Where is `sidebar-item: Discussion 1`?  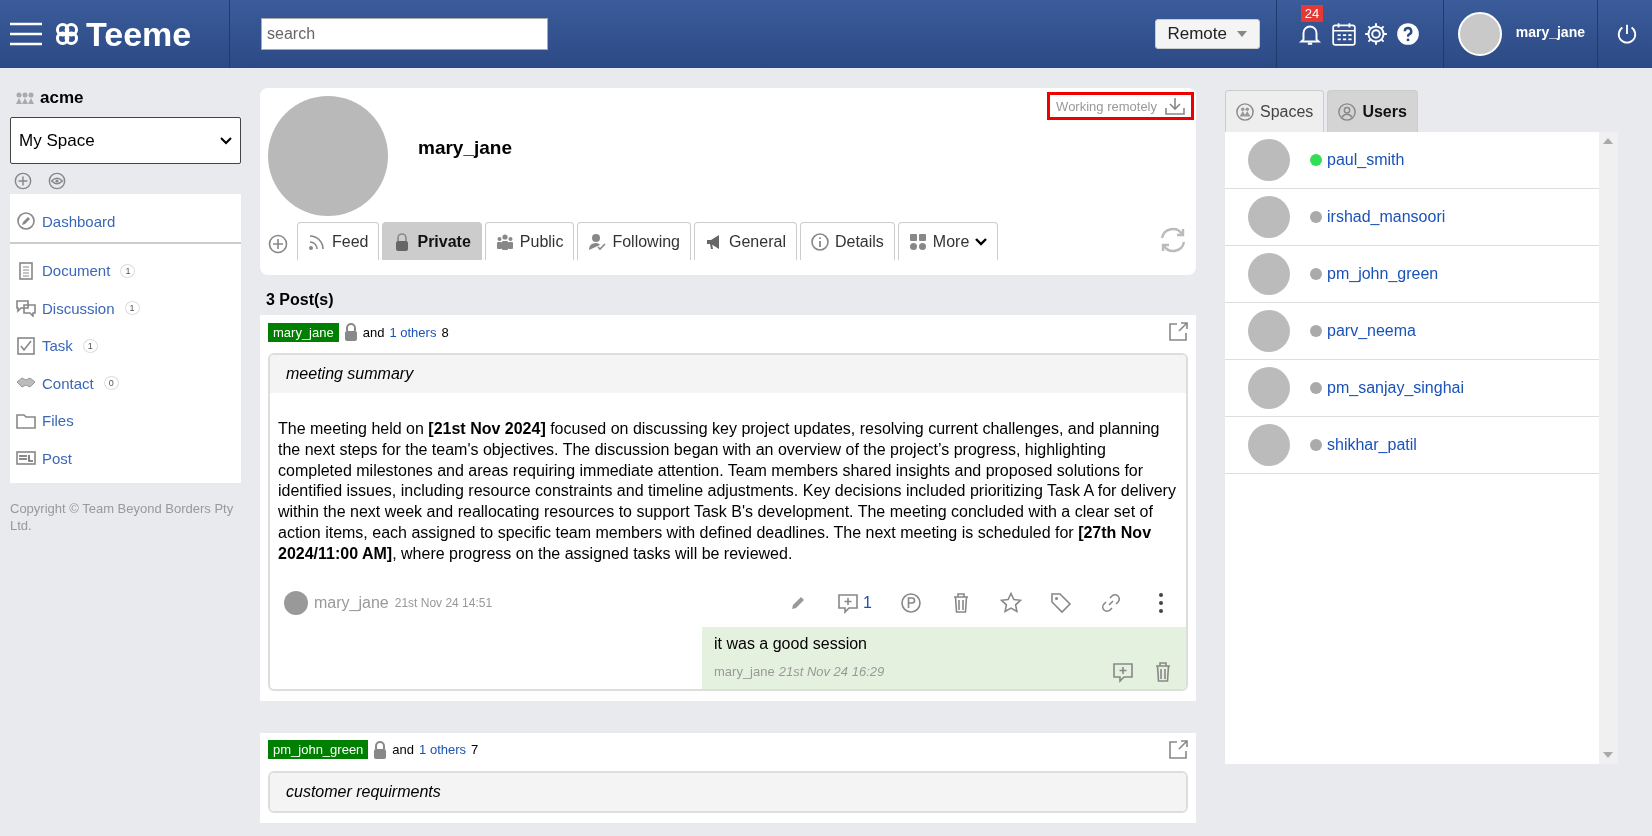
sidebar-item: Discussion 1 is located at coordinates (125, 308).